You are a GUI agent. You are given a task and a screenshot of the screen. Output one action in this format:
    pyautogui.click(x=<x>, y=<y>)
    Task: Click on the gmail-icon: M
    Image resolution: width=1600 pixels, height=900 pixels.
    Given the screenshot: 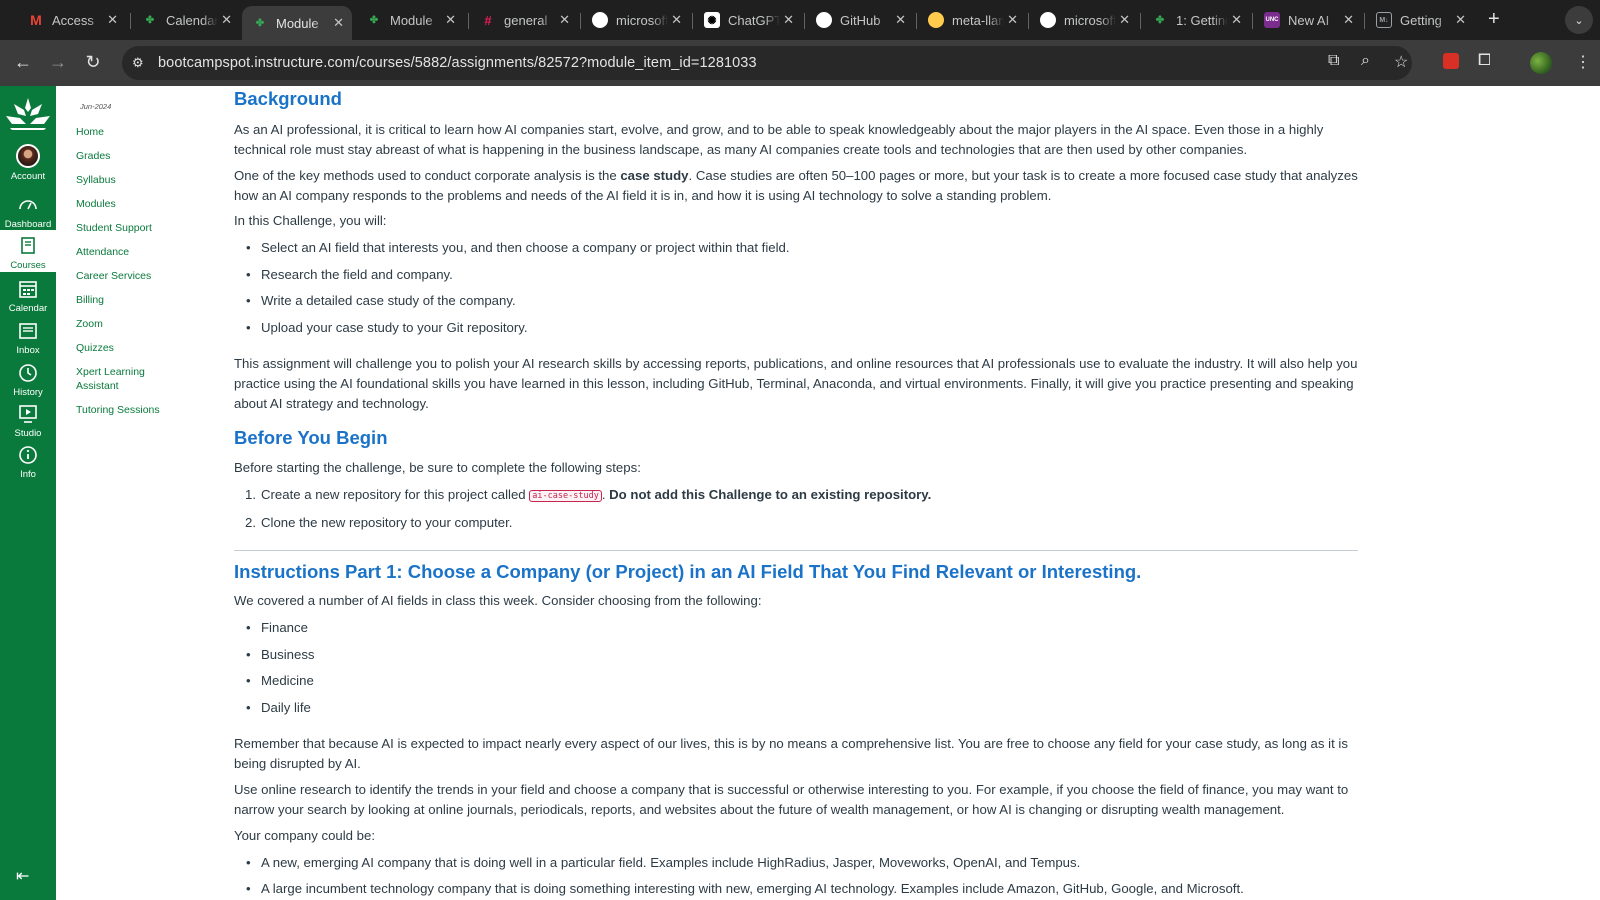 What is the action you would take?
    pyautogui.click(x=36, y=20)
    